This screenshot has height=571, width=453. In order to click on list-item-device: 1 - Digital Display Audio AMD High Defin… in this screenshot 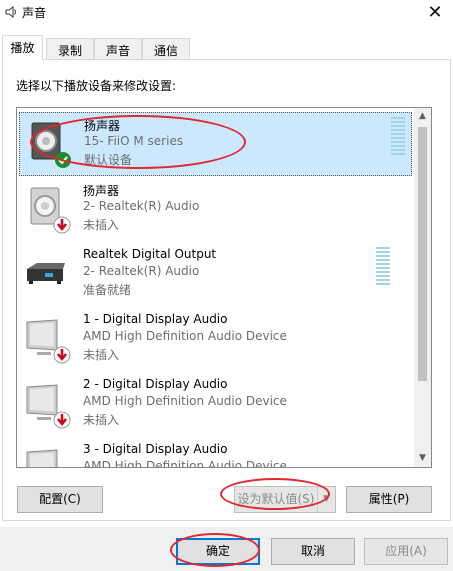, I will do `click(215, 340)`.